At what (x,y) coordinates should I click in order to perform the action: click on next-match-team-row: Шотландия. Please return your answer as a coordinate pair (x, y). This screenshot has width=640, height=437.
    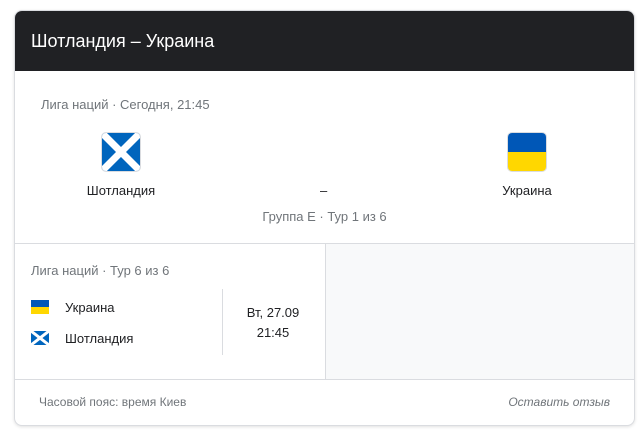
    Looking at the image, I should click on (82, 338).